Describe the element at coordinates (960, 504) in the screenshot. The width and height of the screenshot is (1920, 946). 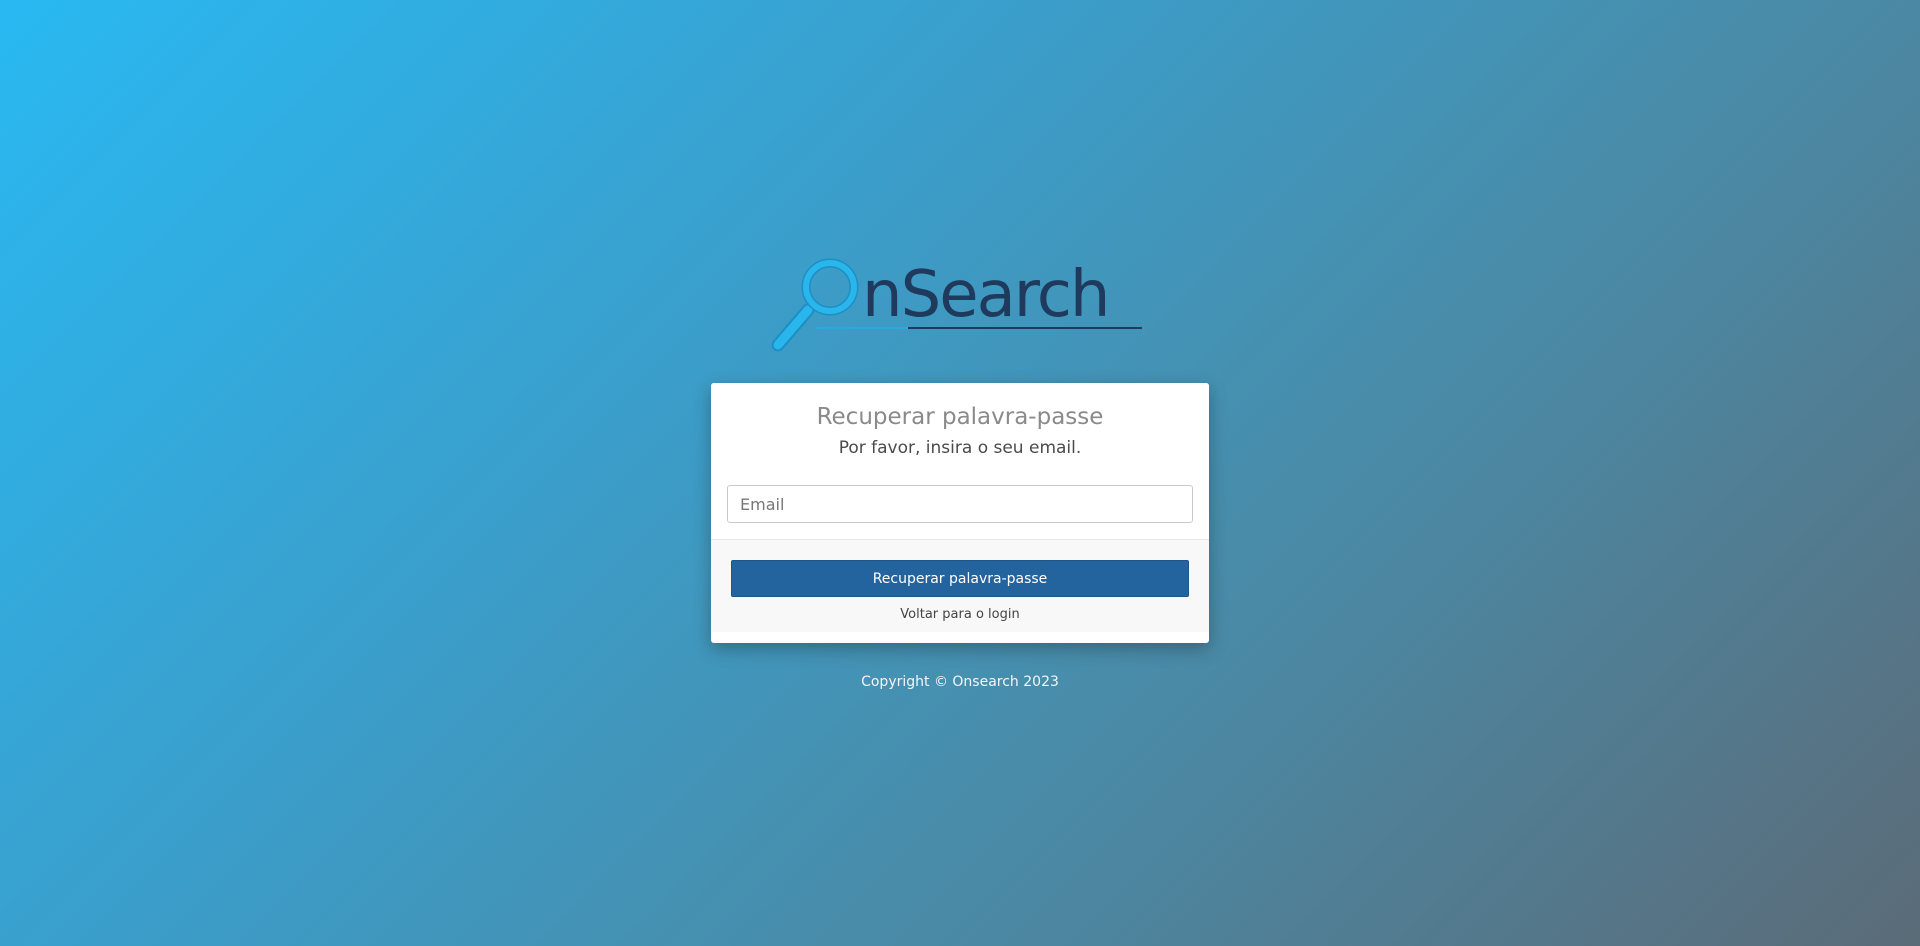
I see `email-field` at that location.